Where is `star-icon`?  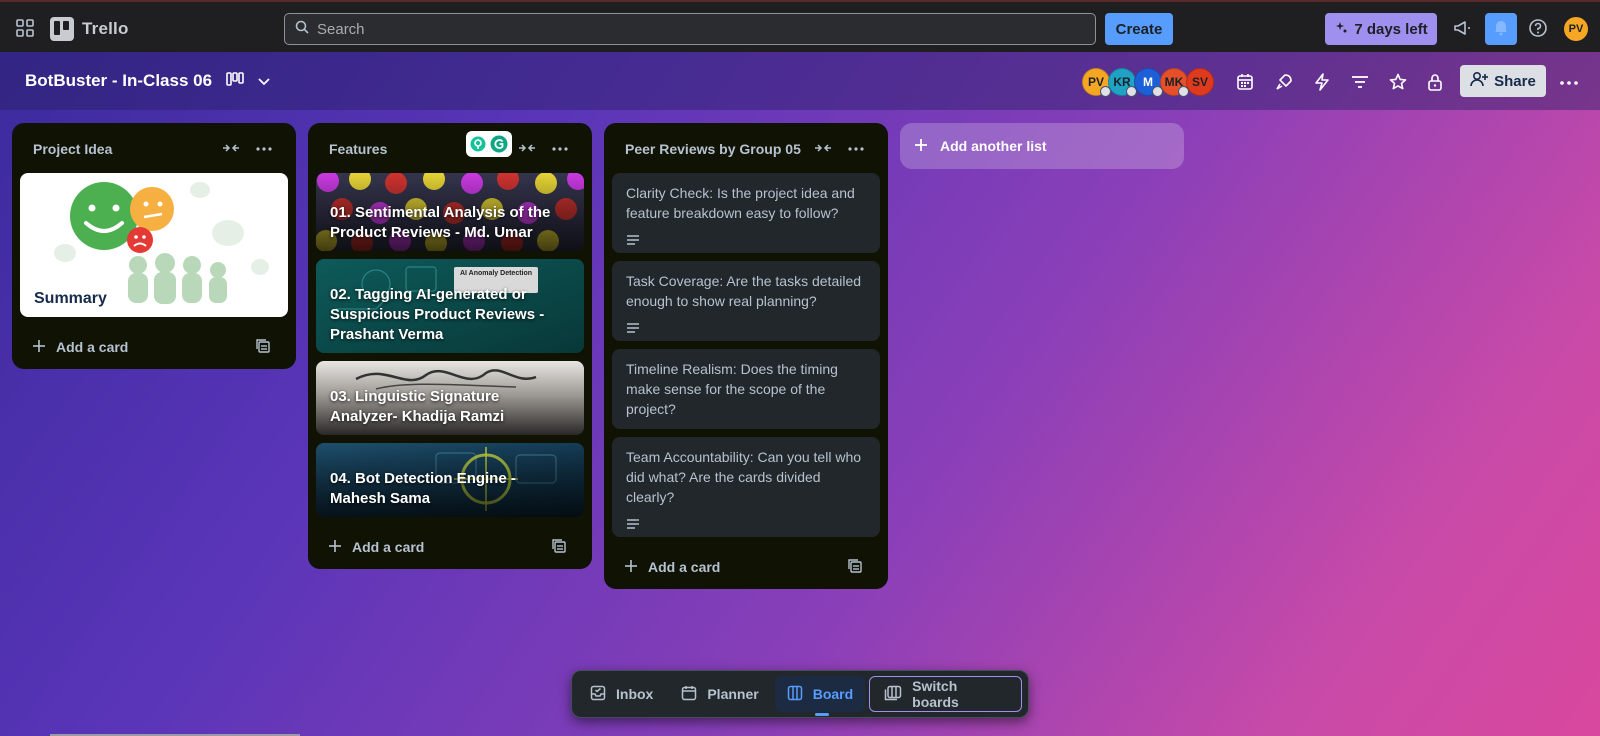
star-icon is located at coordinates (1398, 82).